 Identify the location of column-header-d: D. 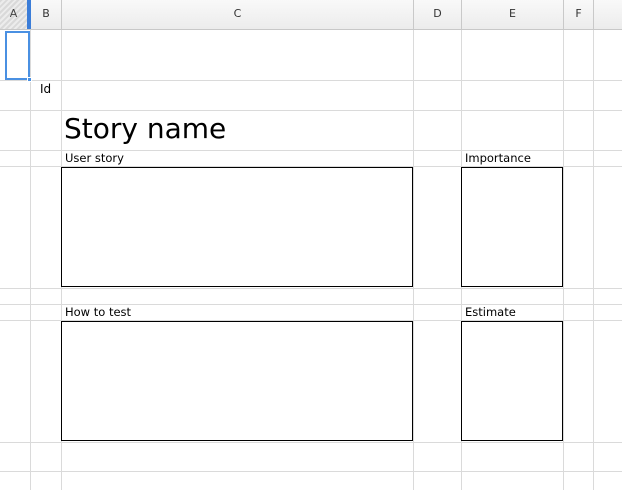
(438, 14).